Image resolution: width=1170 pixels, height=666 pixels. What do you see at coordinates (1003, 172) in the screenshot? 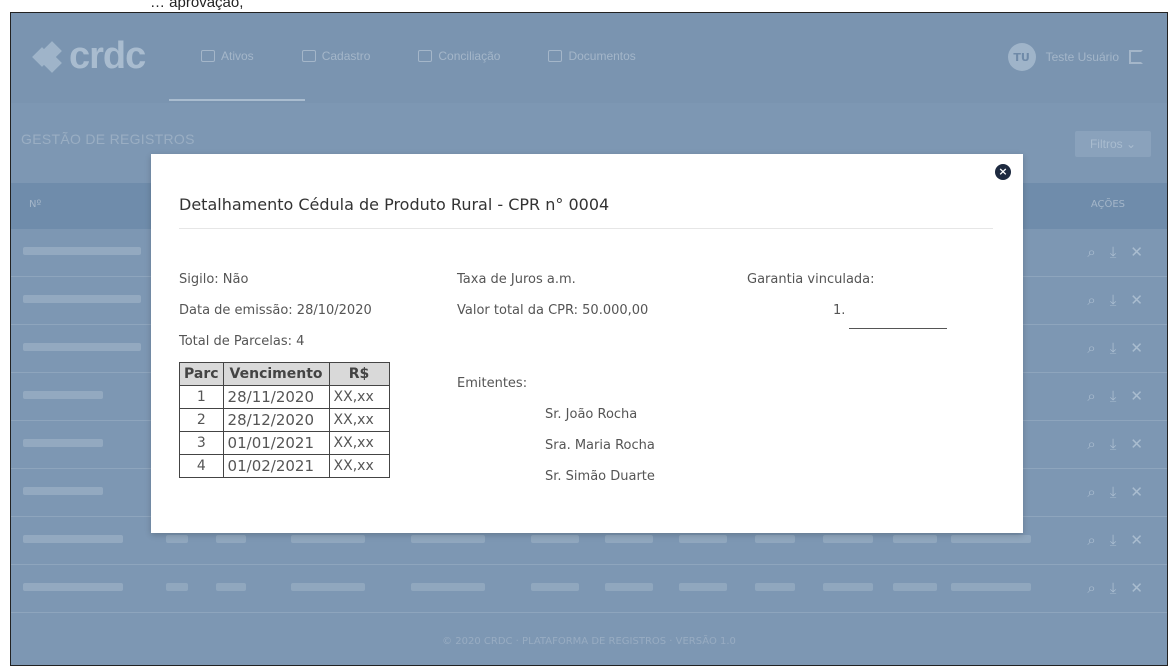
I see `close-modal-button: ×` at bounding box center [1003, 172].